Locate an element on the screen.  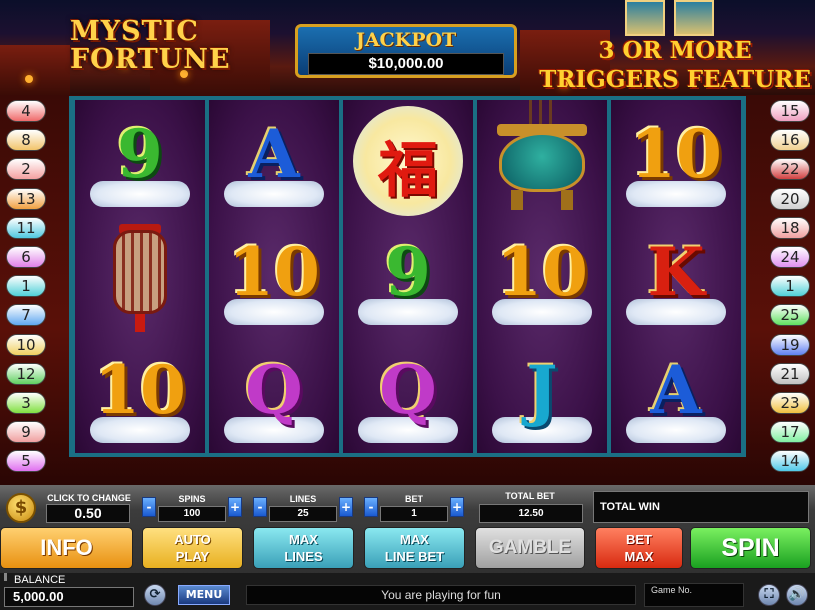
total-bet-label: TOTAL BET is located at coordinates (530, 496).